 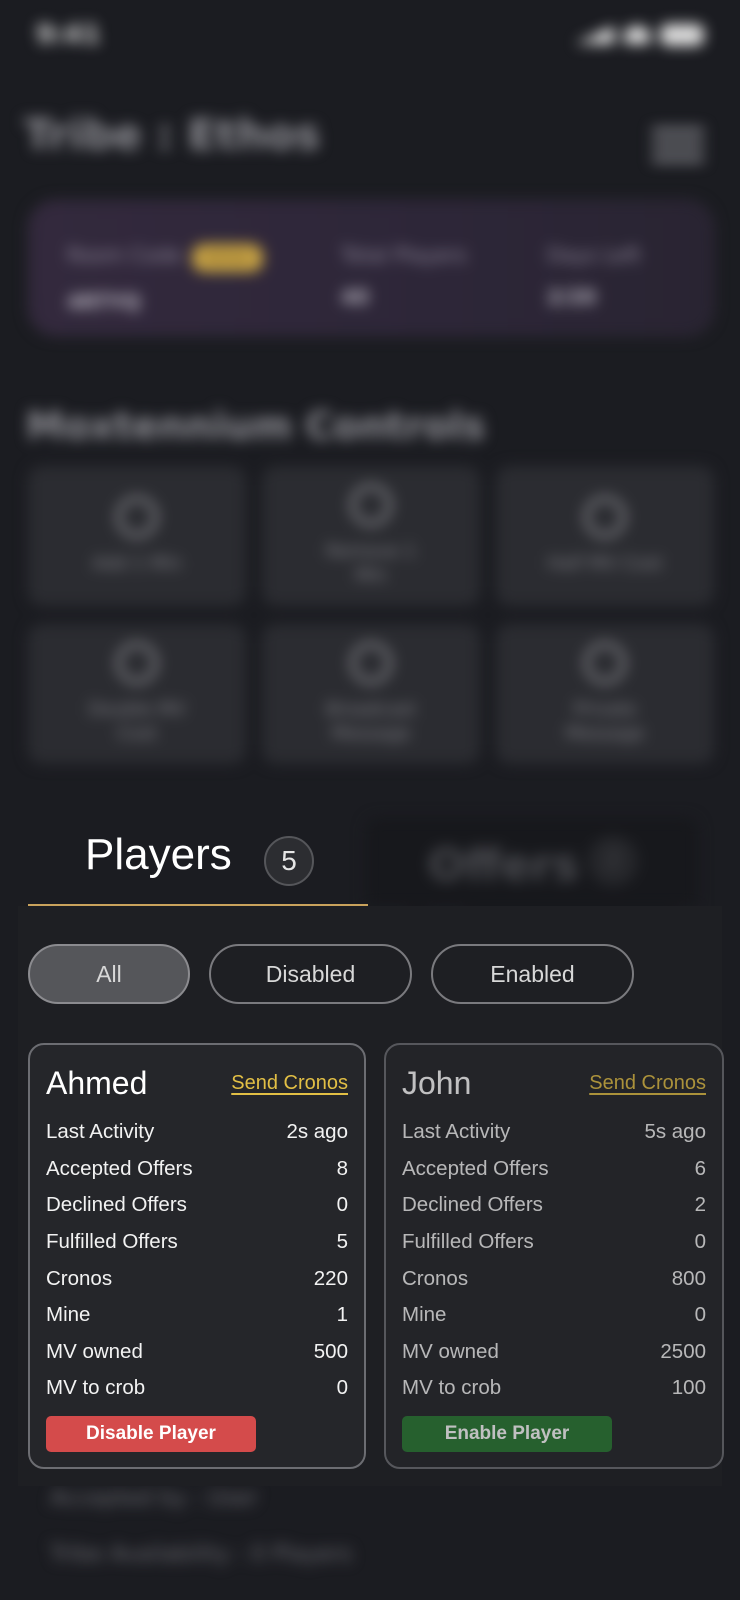 I want to click on stat-row: MV to crob 100, so click(x=554, y=1388).